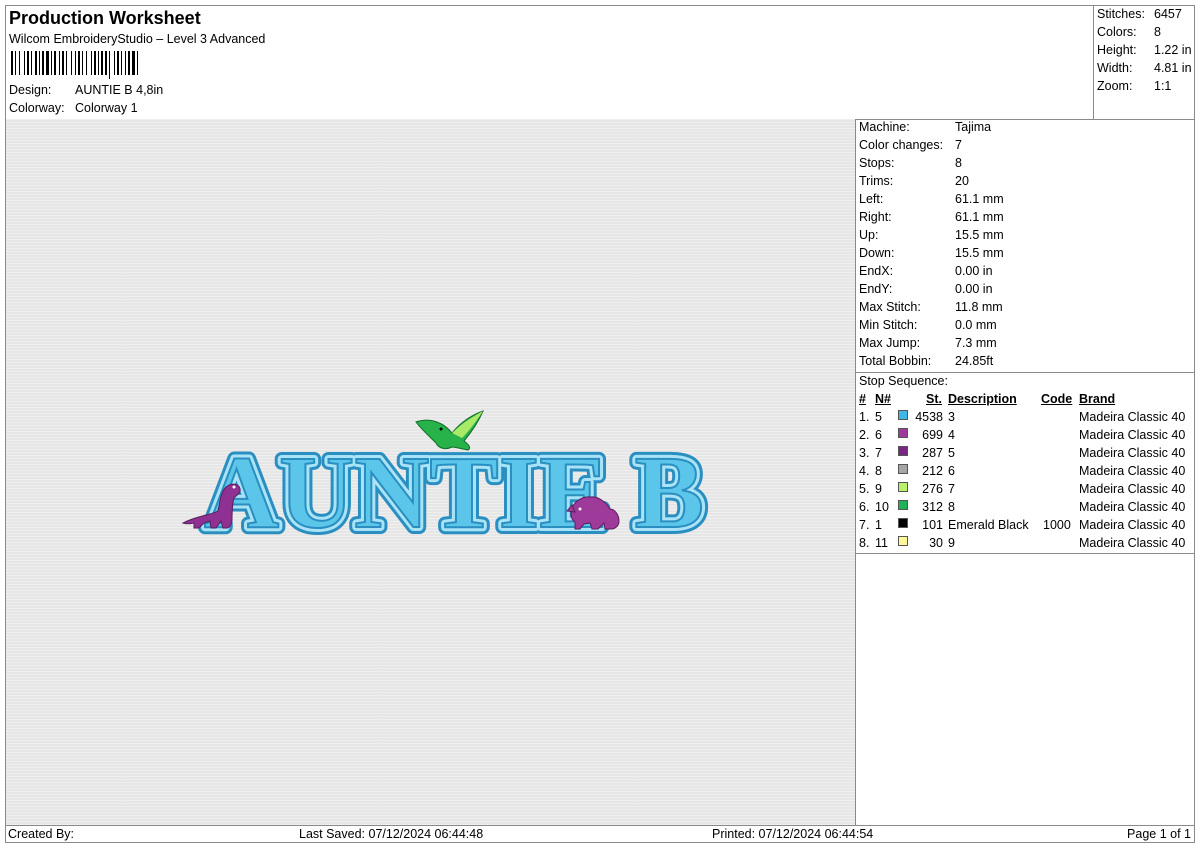  I want to click on summary-width: Width: 4.81 in, so click(1144, 68).